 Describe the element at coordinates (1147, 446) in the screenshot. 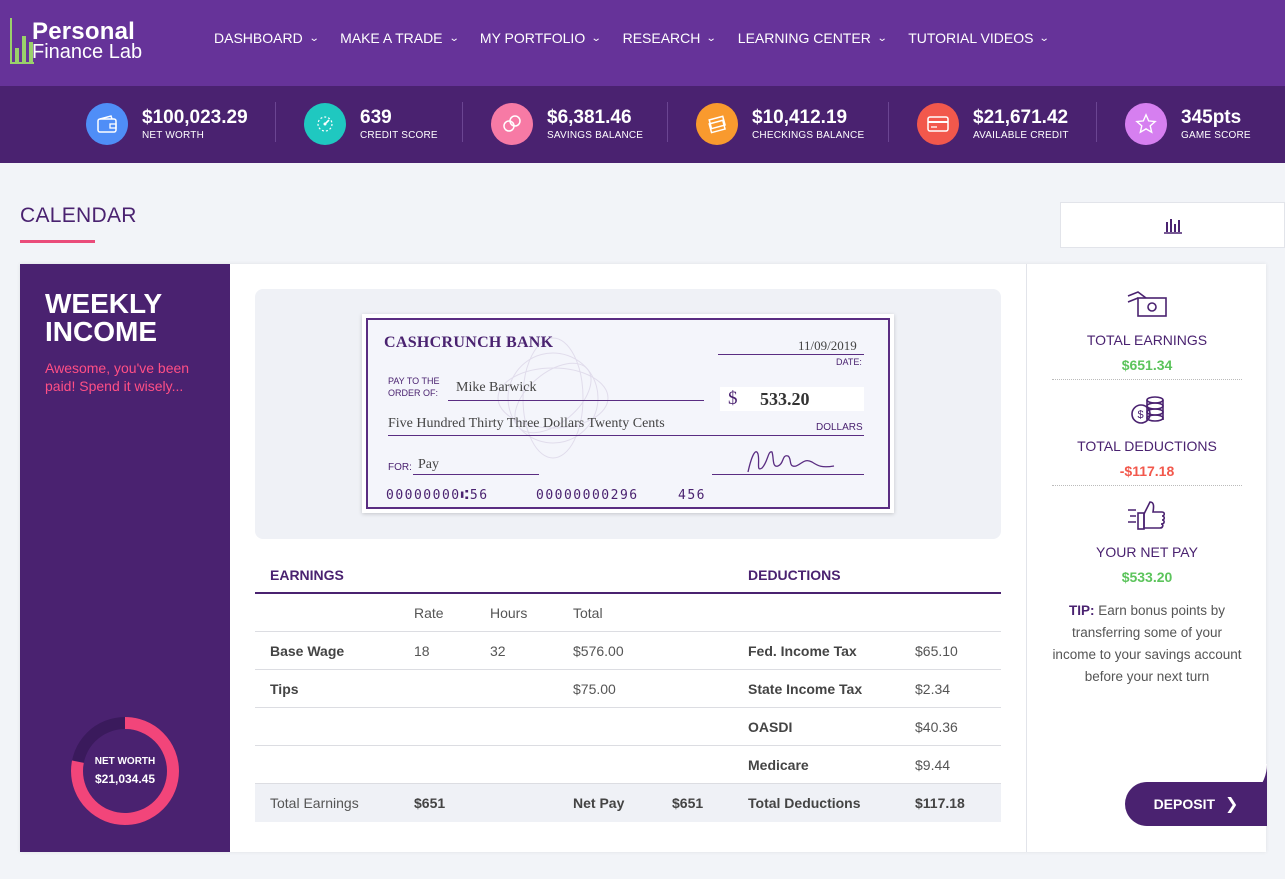

I see `total-deductions-label: TOTAL DEDUCTIONS` at that location.